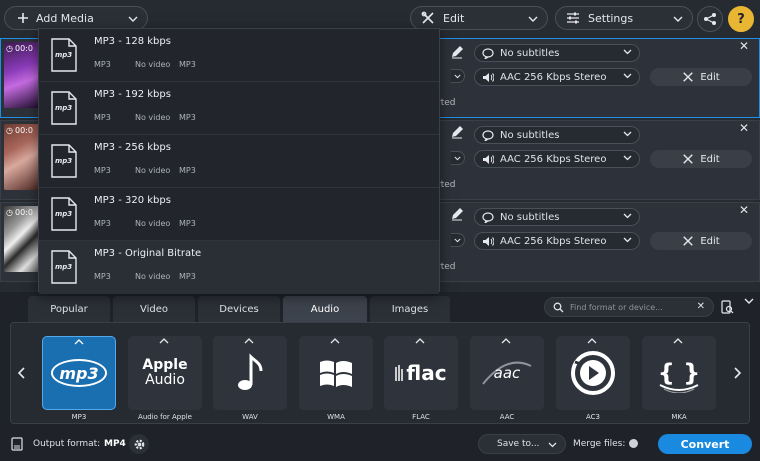 Image resolution: width=760 pixels, height=461 pixels. I want to click on share-icon, so click(710, 19).